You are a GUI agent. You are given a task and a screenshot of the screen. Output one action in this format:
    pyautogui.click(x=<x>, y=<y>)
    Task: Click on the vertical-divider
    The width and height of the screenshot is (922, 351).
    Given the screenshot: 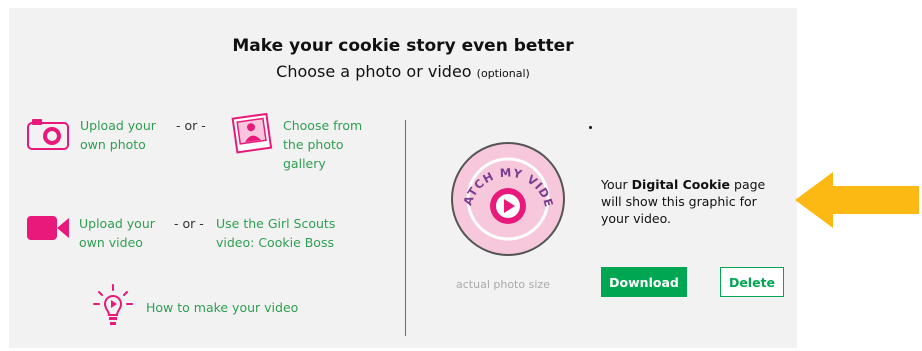 What is the action you would take?
    pyautogui.click(x=405, y=228)
    